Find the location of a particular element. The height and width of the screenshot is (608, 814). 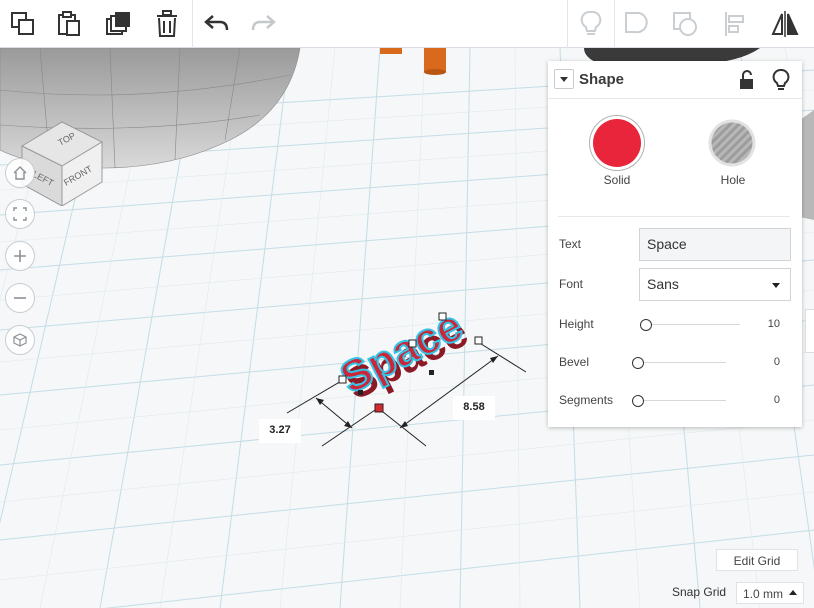

height-slider-knob is located at coordinates (646, 325).